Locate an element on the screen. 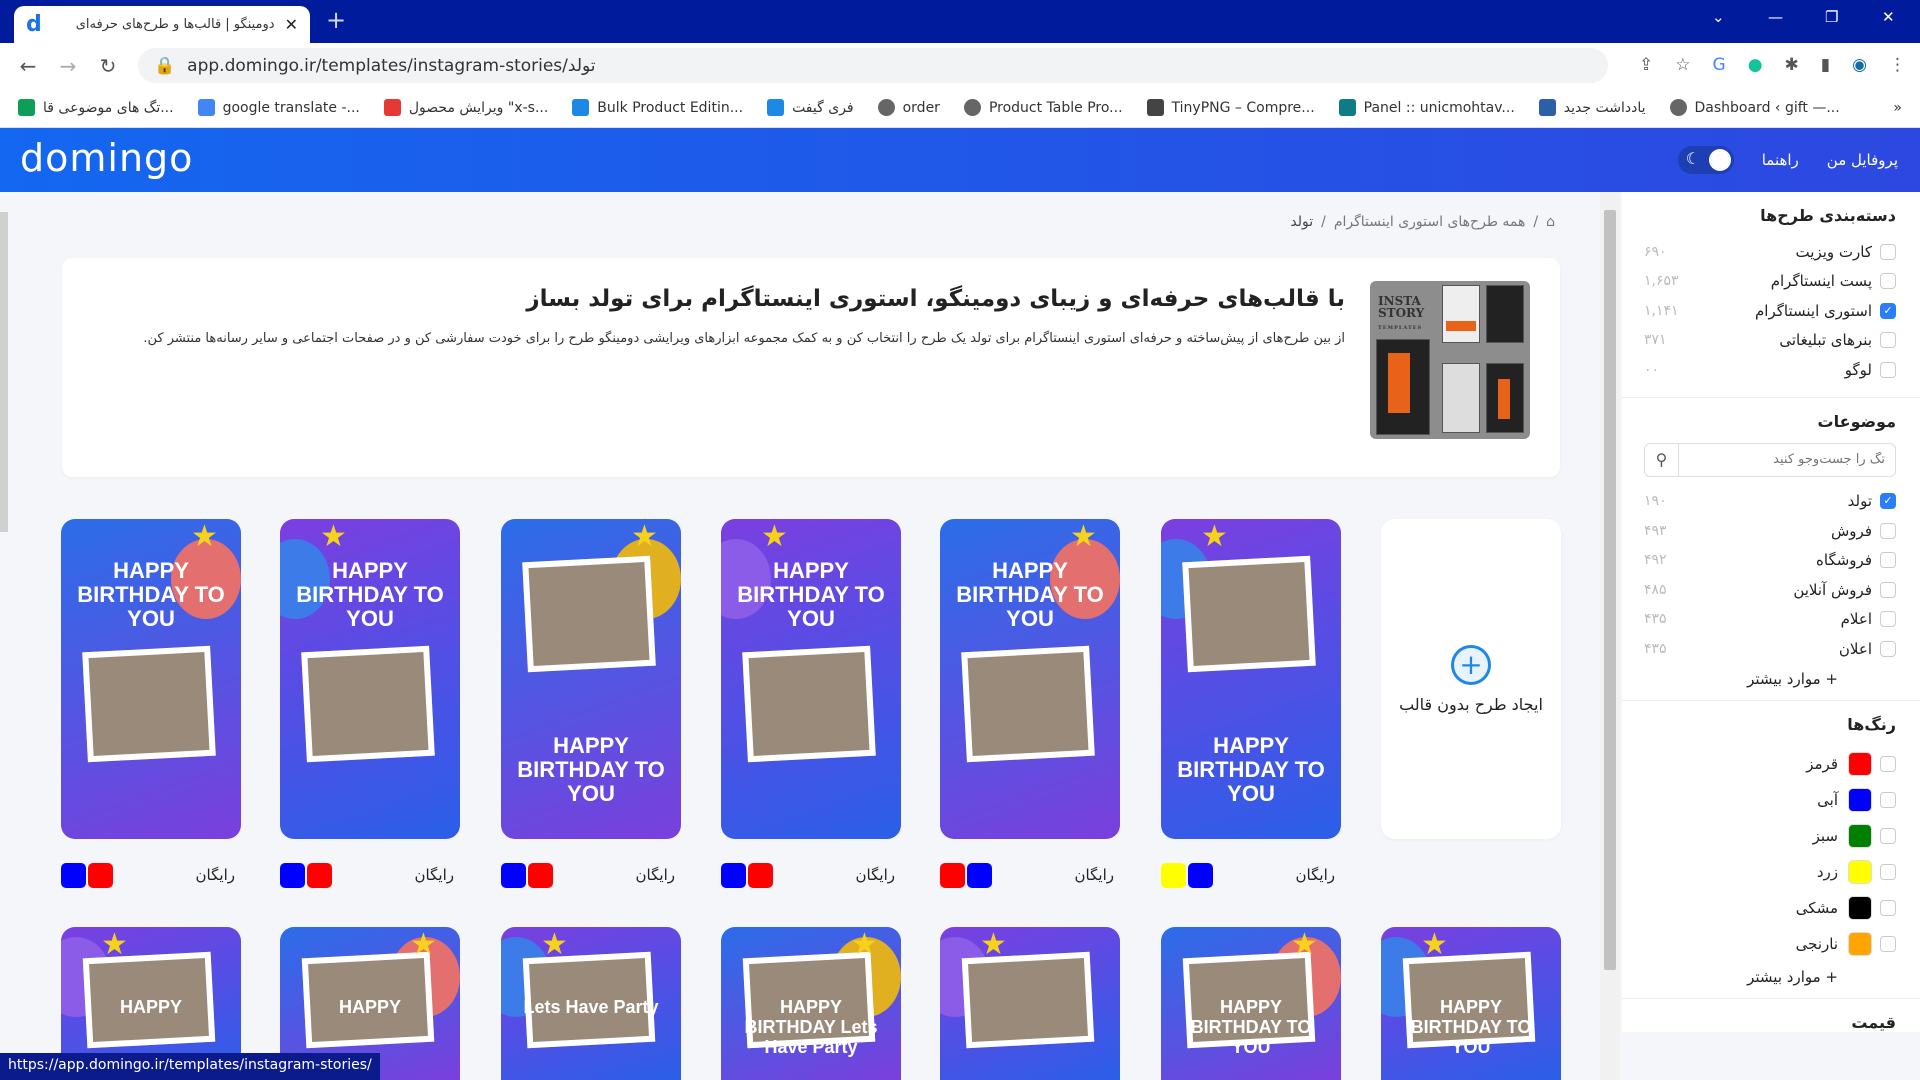  color-filter-option: نارنجی is located at coordinates (1770, 944).